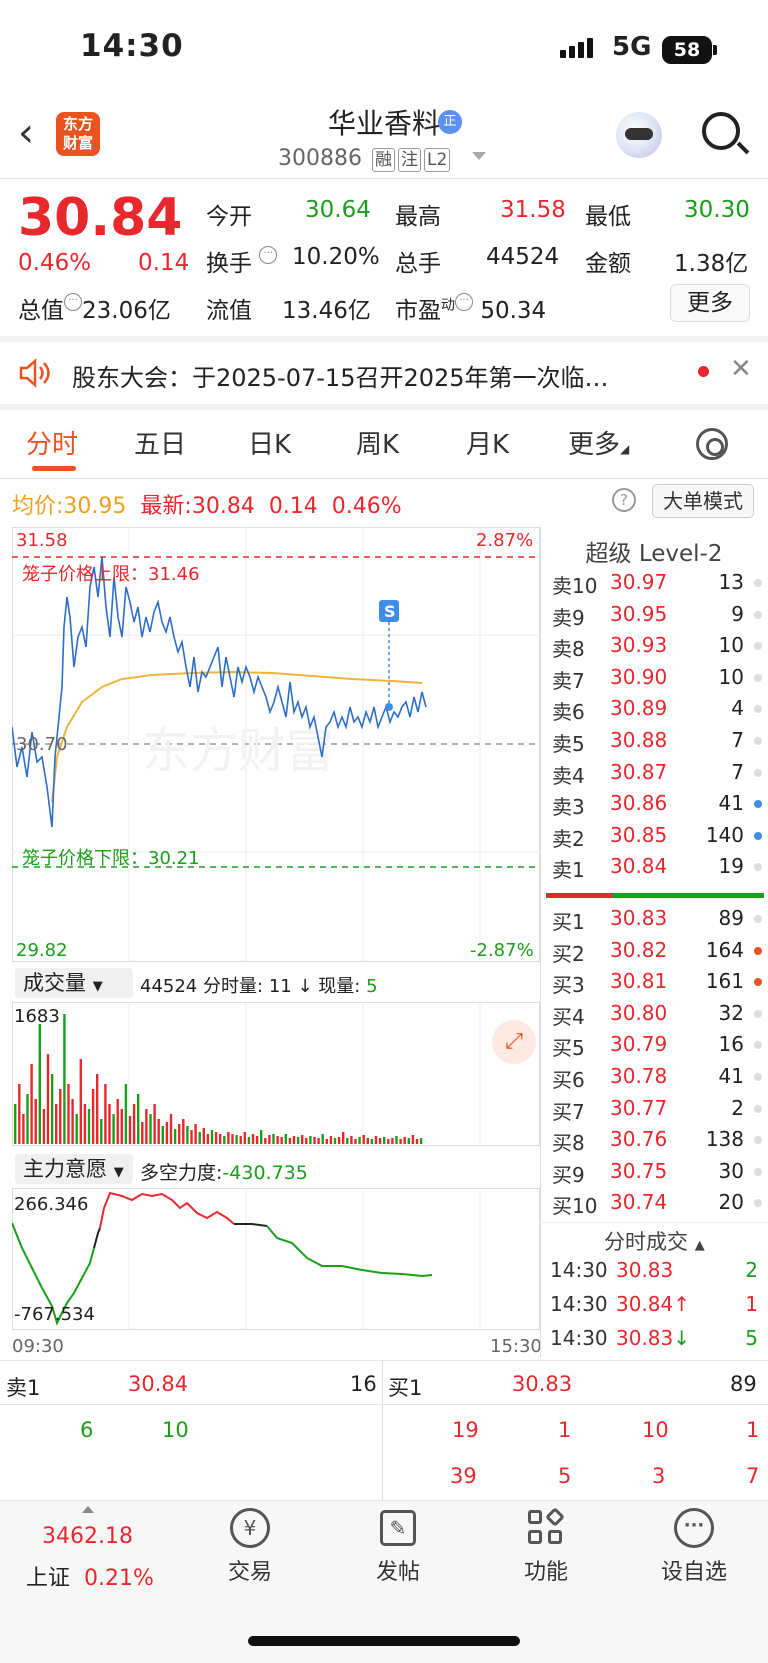  I want to click on post-button: ✎ 发帖, so click(398, 1547).